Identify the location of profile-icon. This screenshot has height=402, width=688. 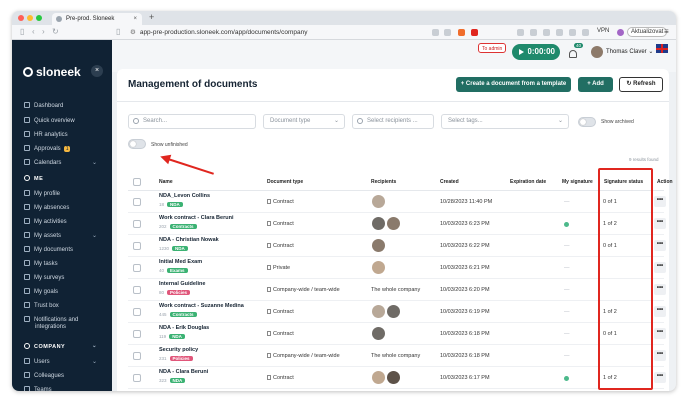
(620, 32).